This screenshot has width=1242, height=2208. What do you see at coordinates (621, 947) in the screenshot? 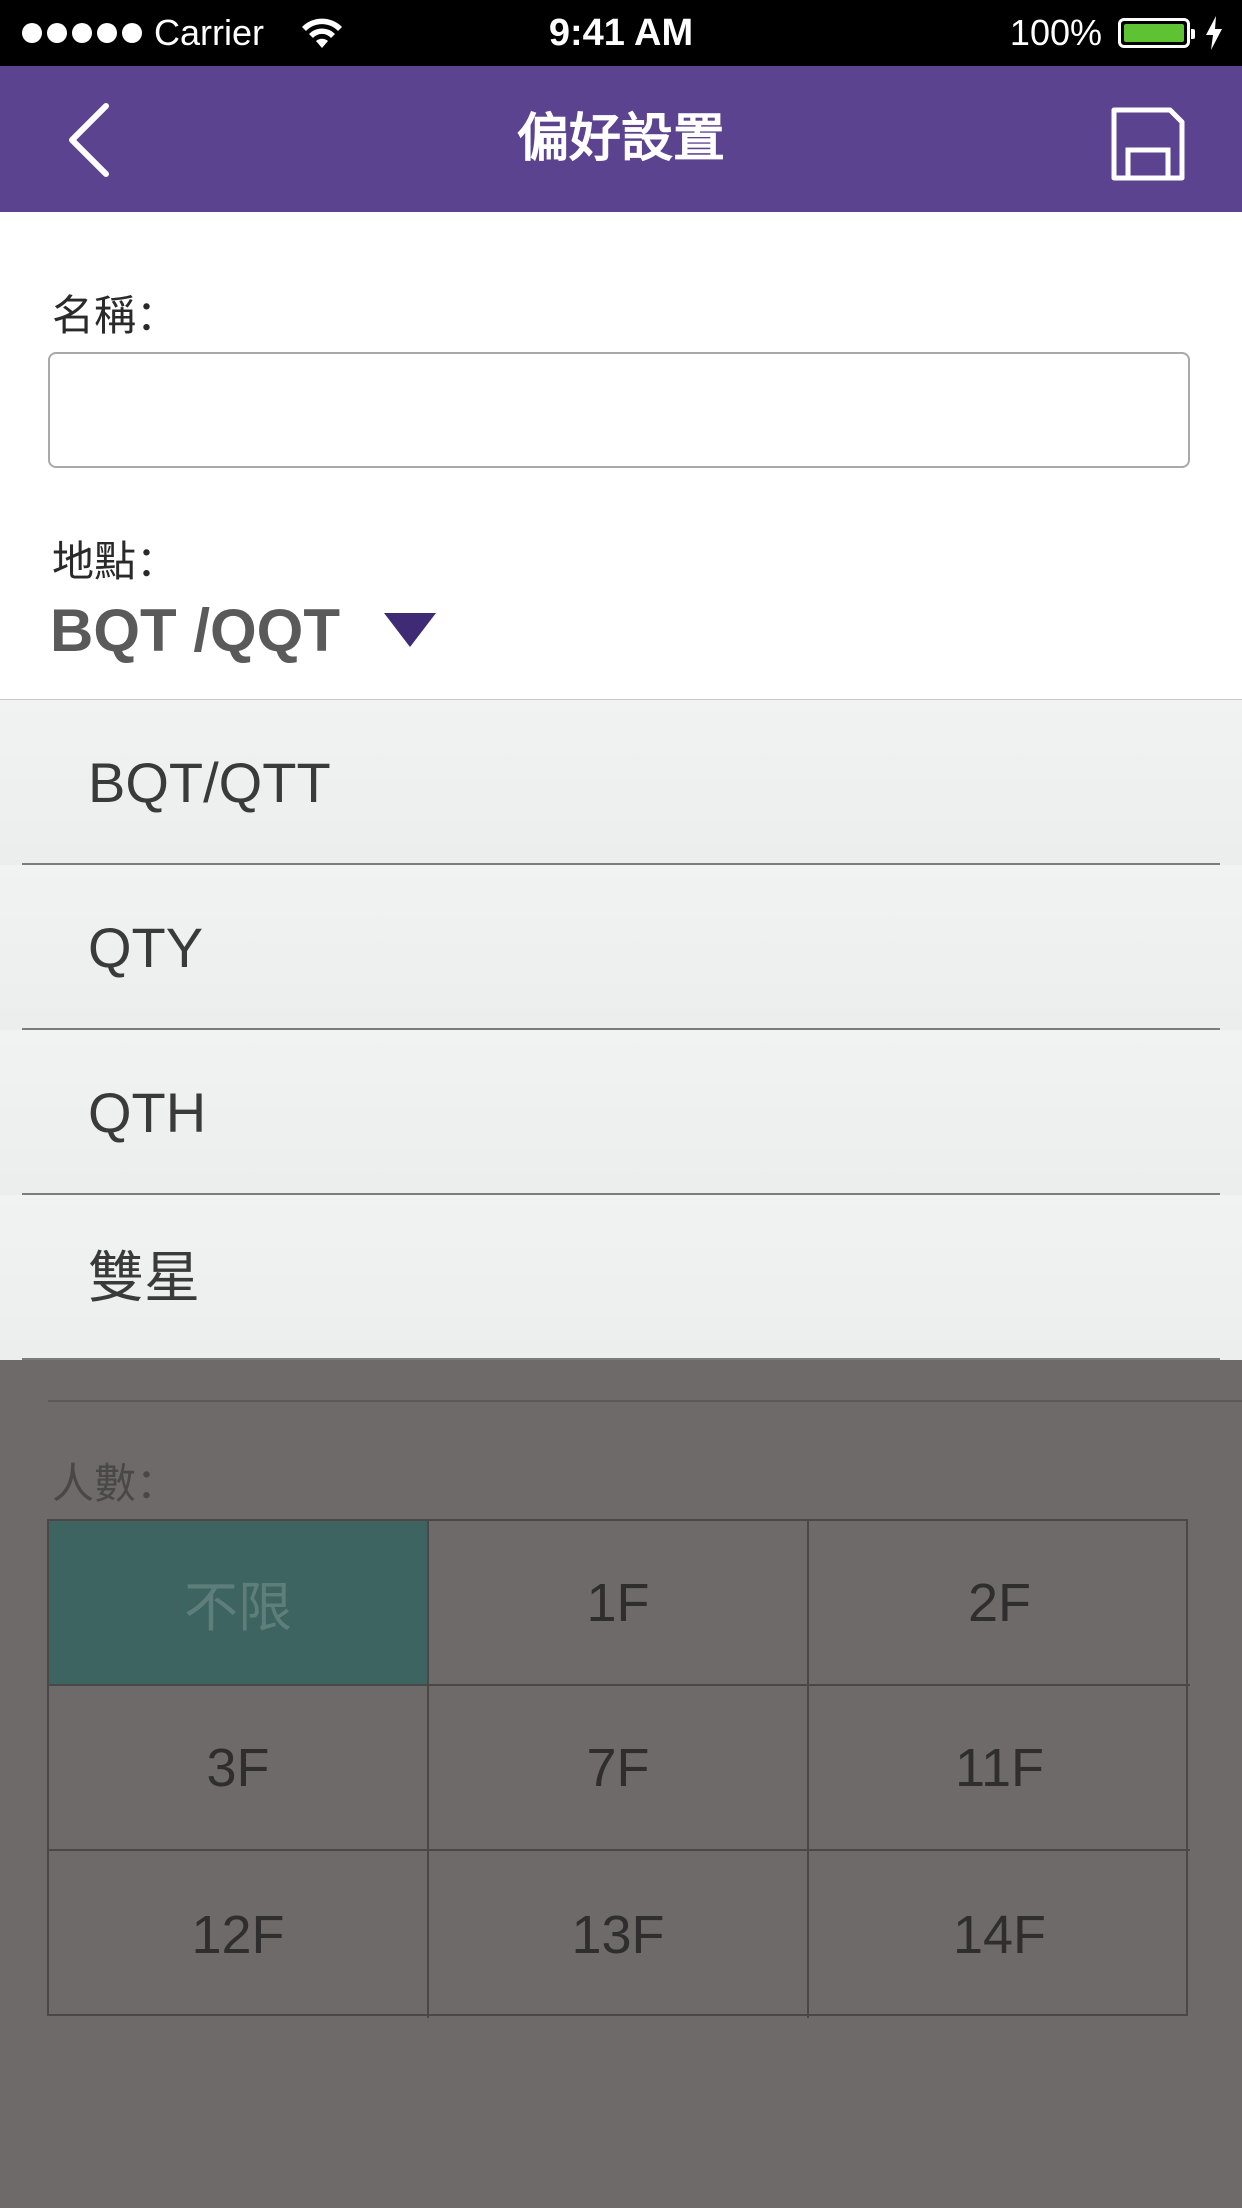
I see `dropdown-option: QTY` at bounding box center [621, 947].